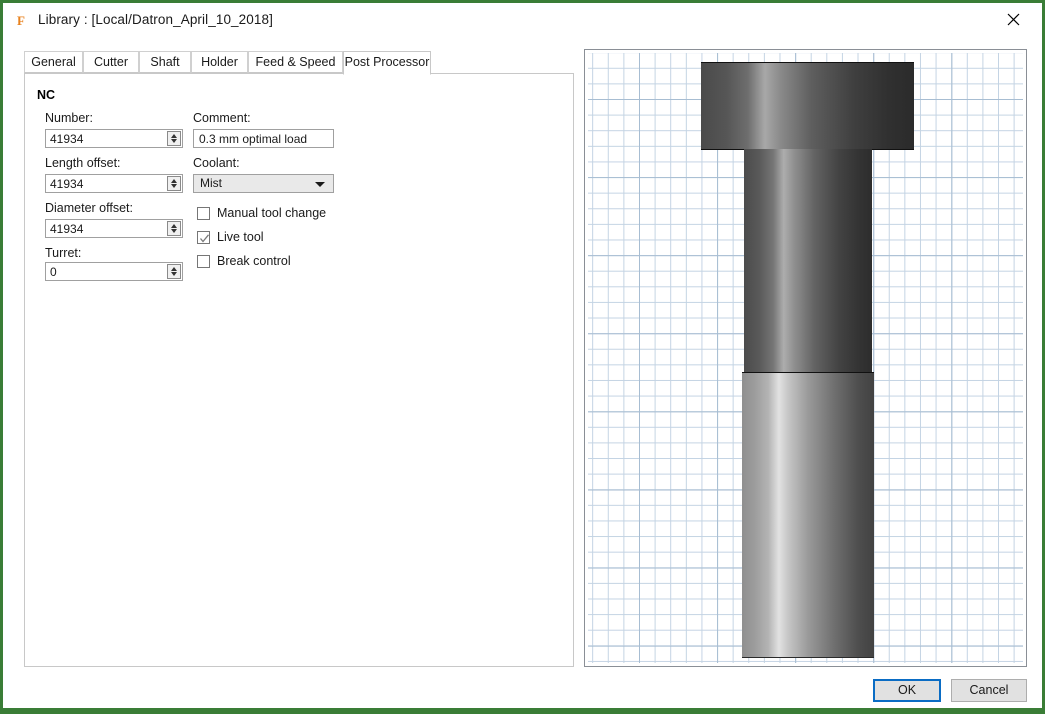 This screenshot has height=714, width=1045. I want to click on length-offset-stepper, so click(114, 183).